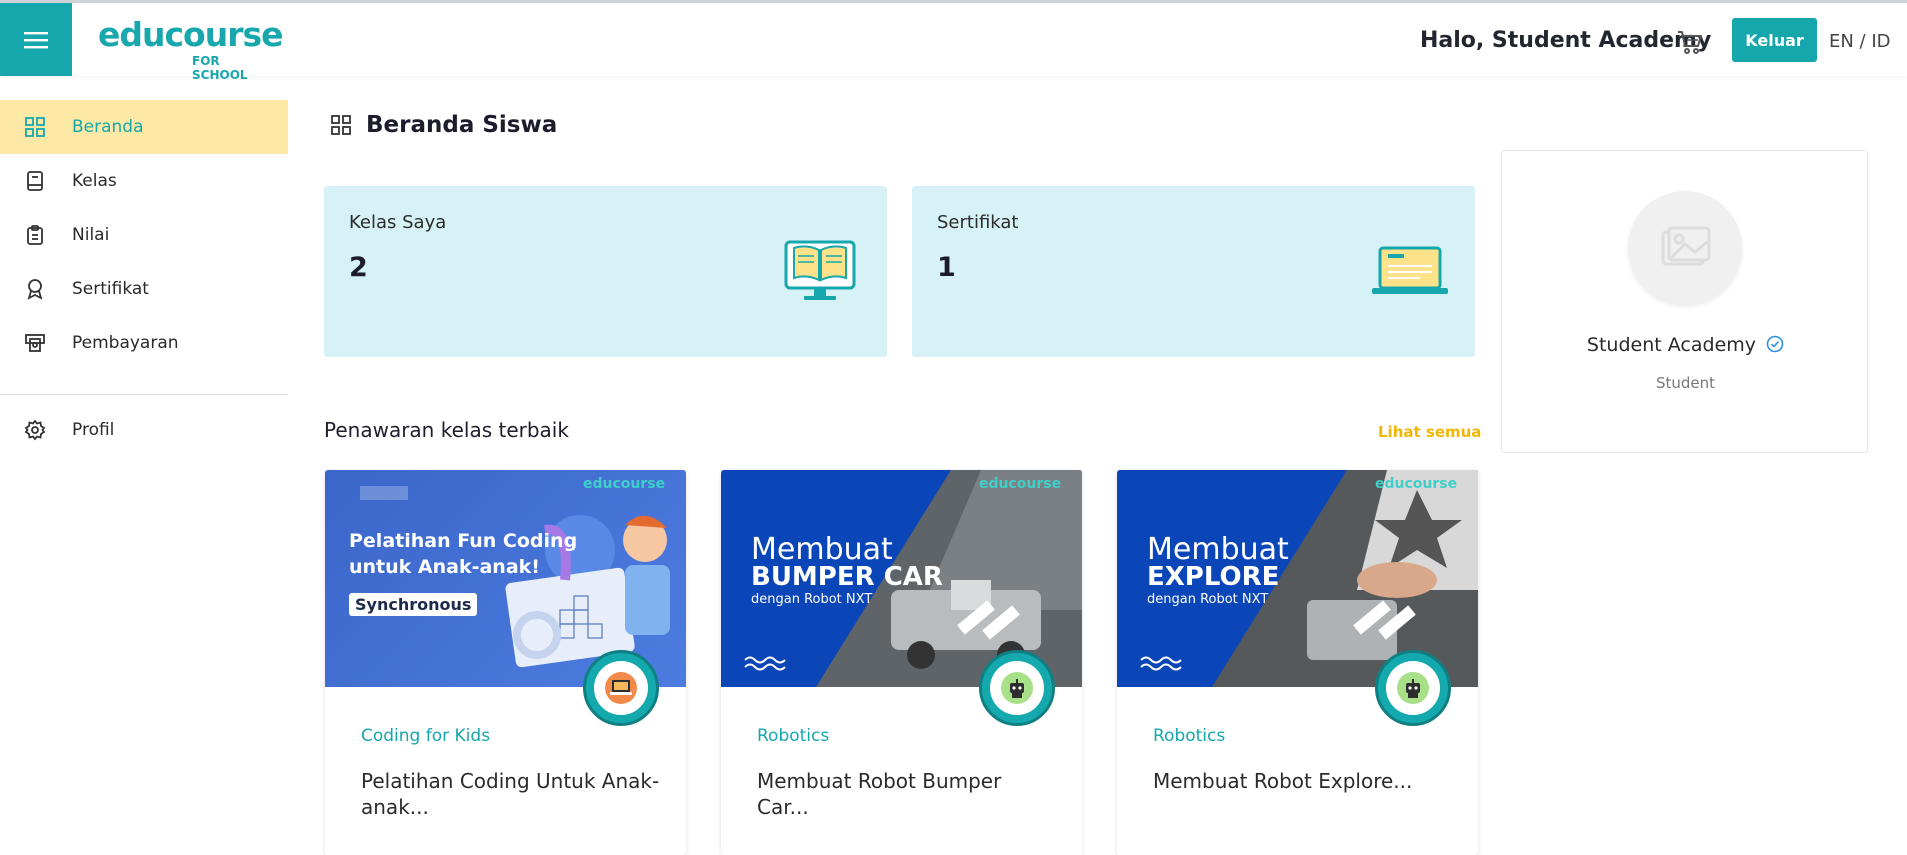 The image size is (1907, 855). What do you see at coordinates (847, 577) in the screenshot?
I see `banner-headline-2: BUMPER CAR` at bounding box center [847, 577].